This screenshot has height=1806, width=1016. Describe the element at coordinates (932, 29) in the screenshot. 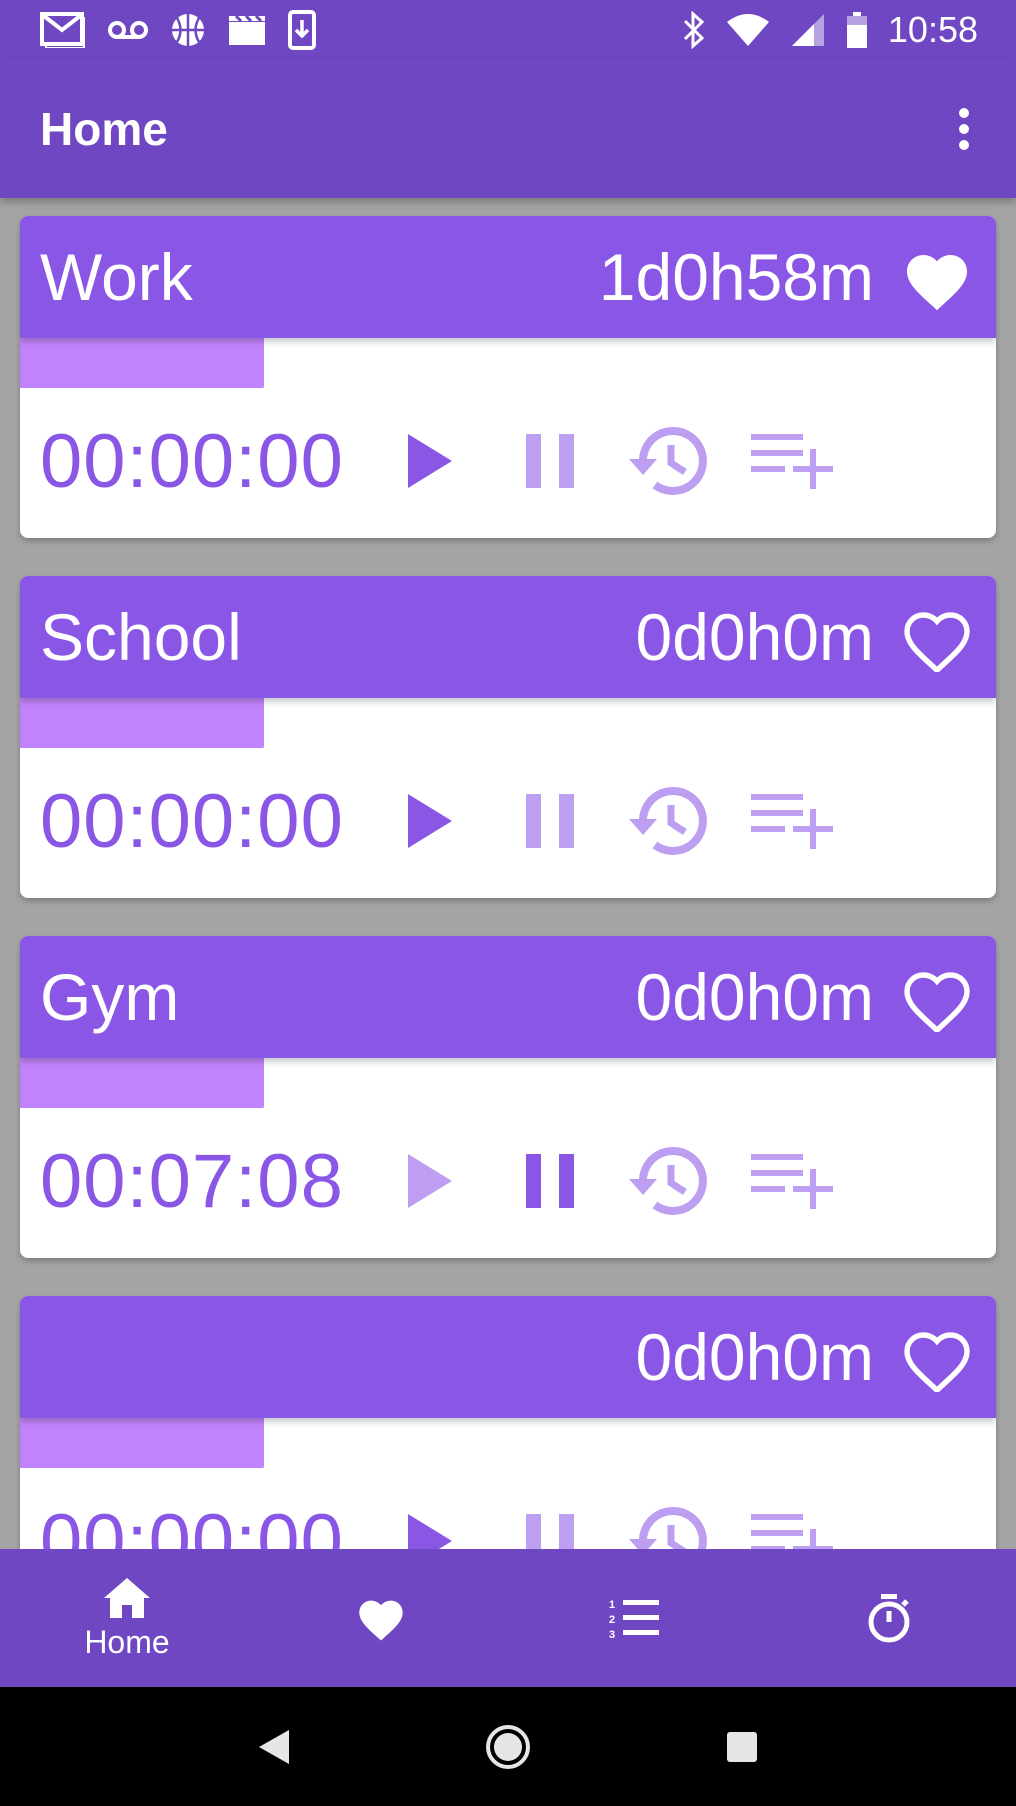

I see `status-time: 10:58` at that location.